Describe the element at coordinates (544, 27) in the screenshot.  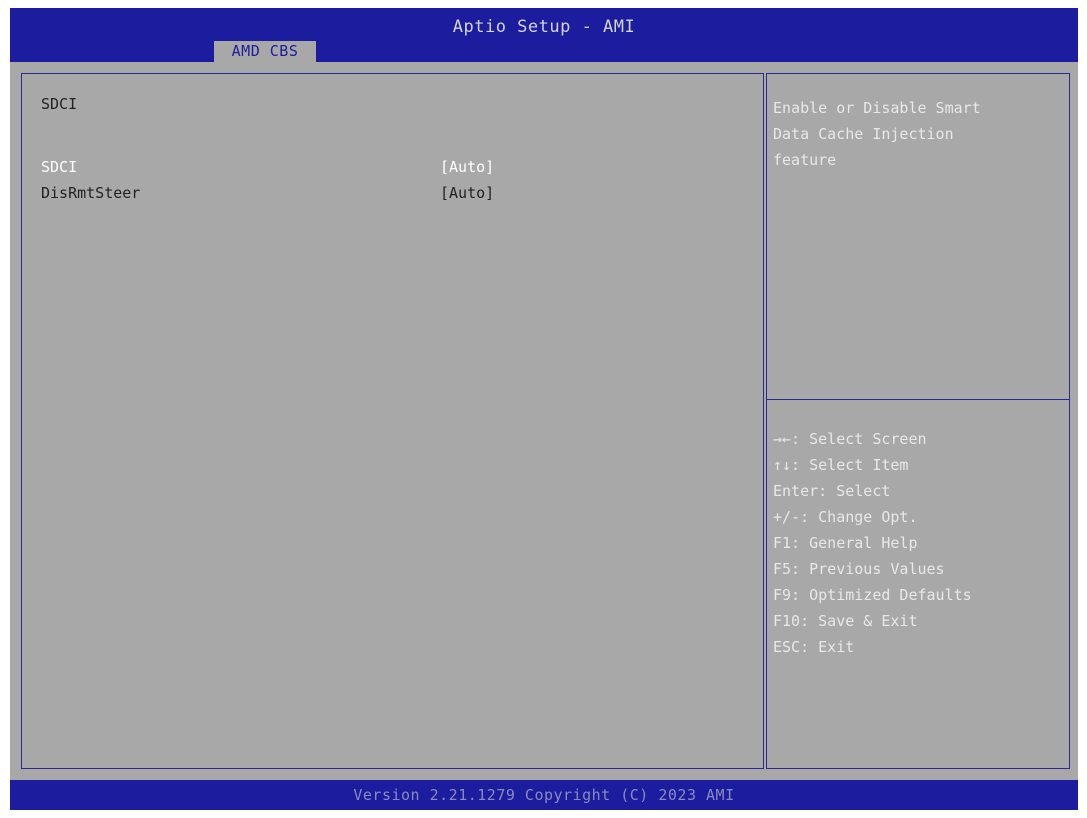
I see `app-title: Aptio Setup - AMI` at that location.